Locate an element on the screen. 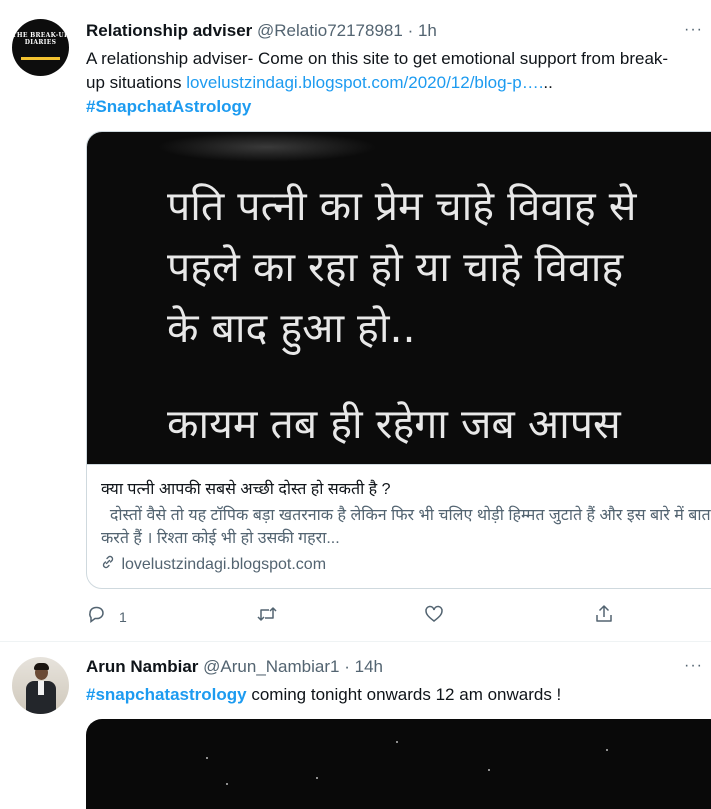 This screenshot has width=711, height=809. tweet-header: Arun Nambiar @Arun_Nambiar1 · 14h is located at coordinates (234, 667).